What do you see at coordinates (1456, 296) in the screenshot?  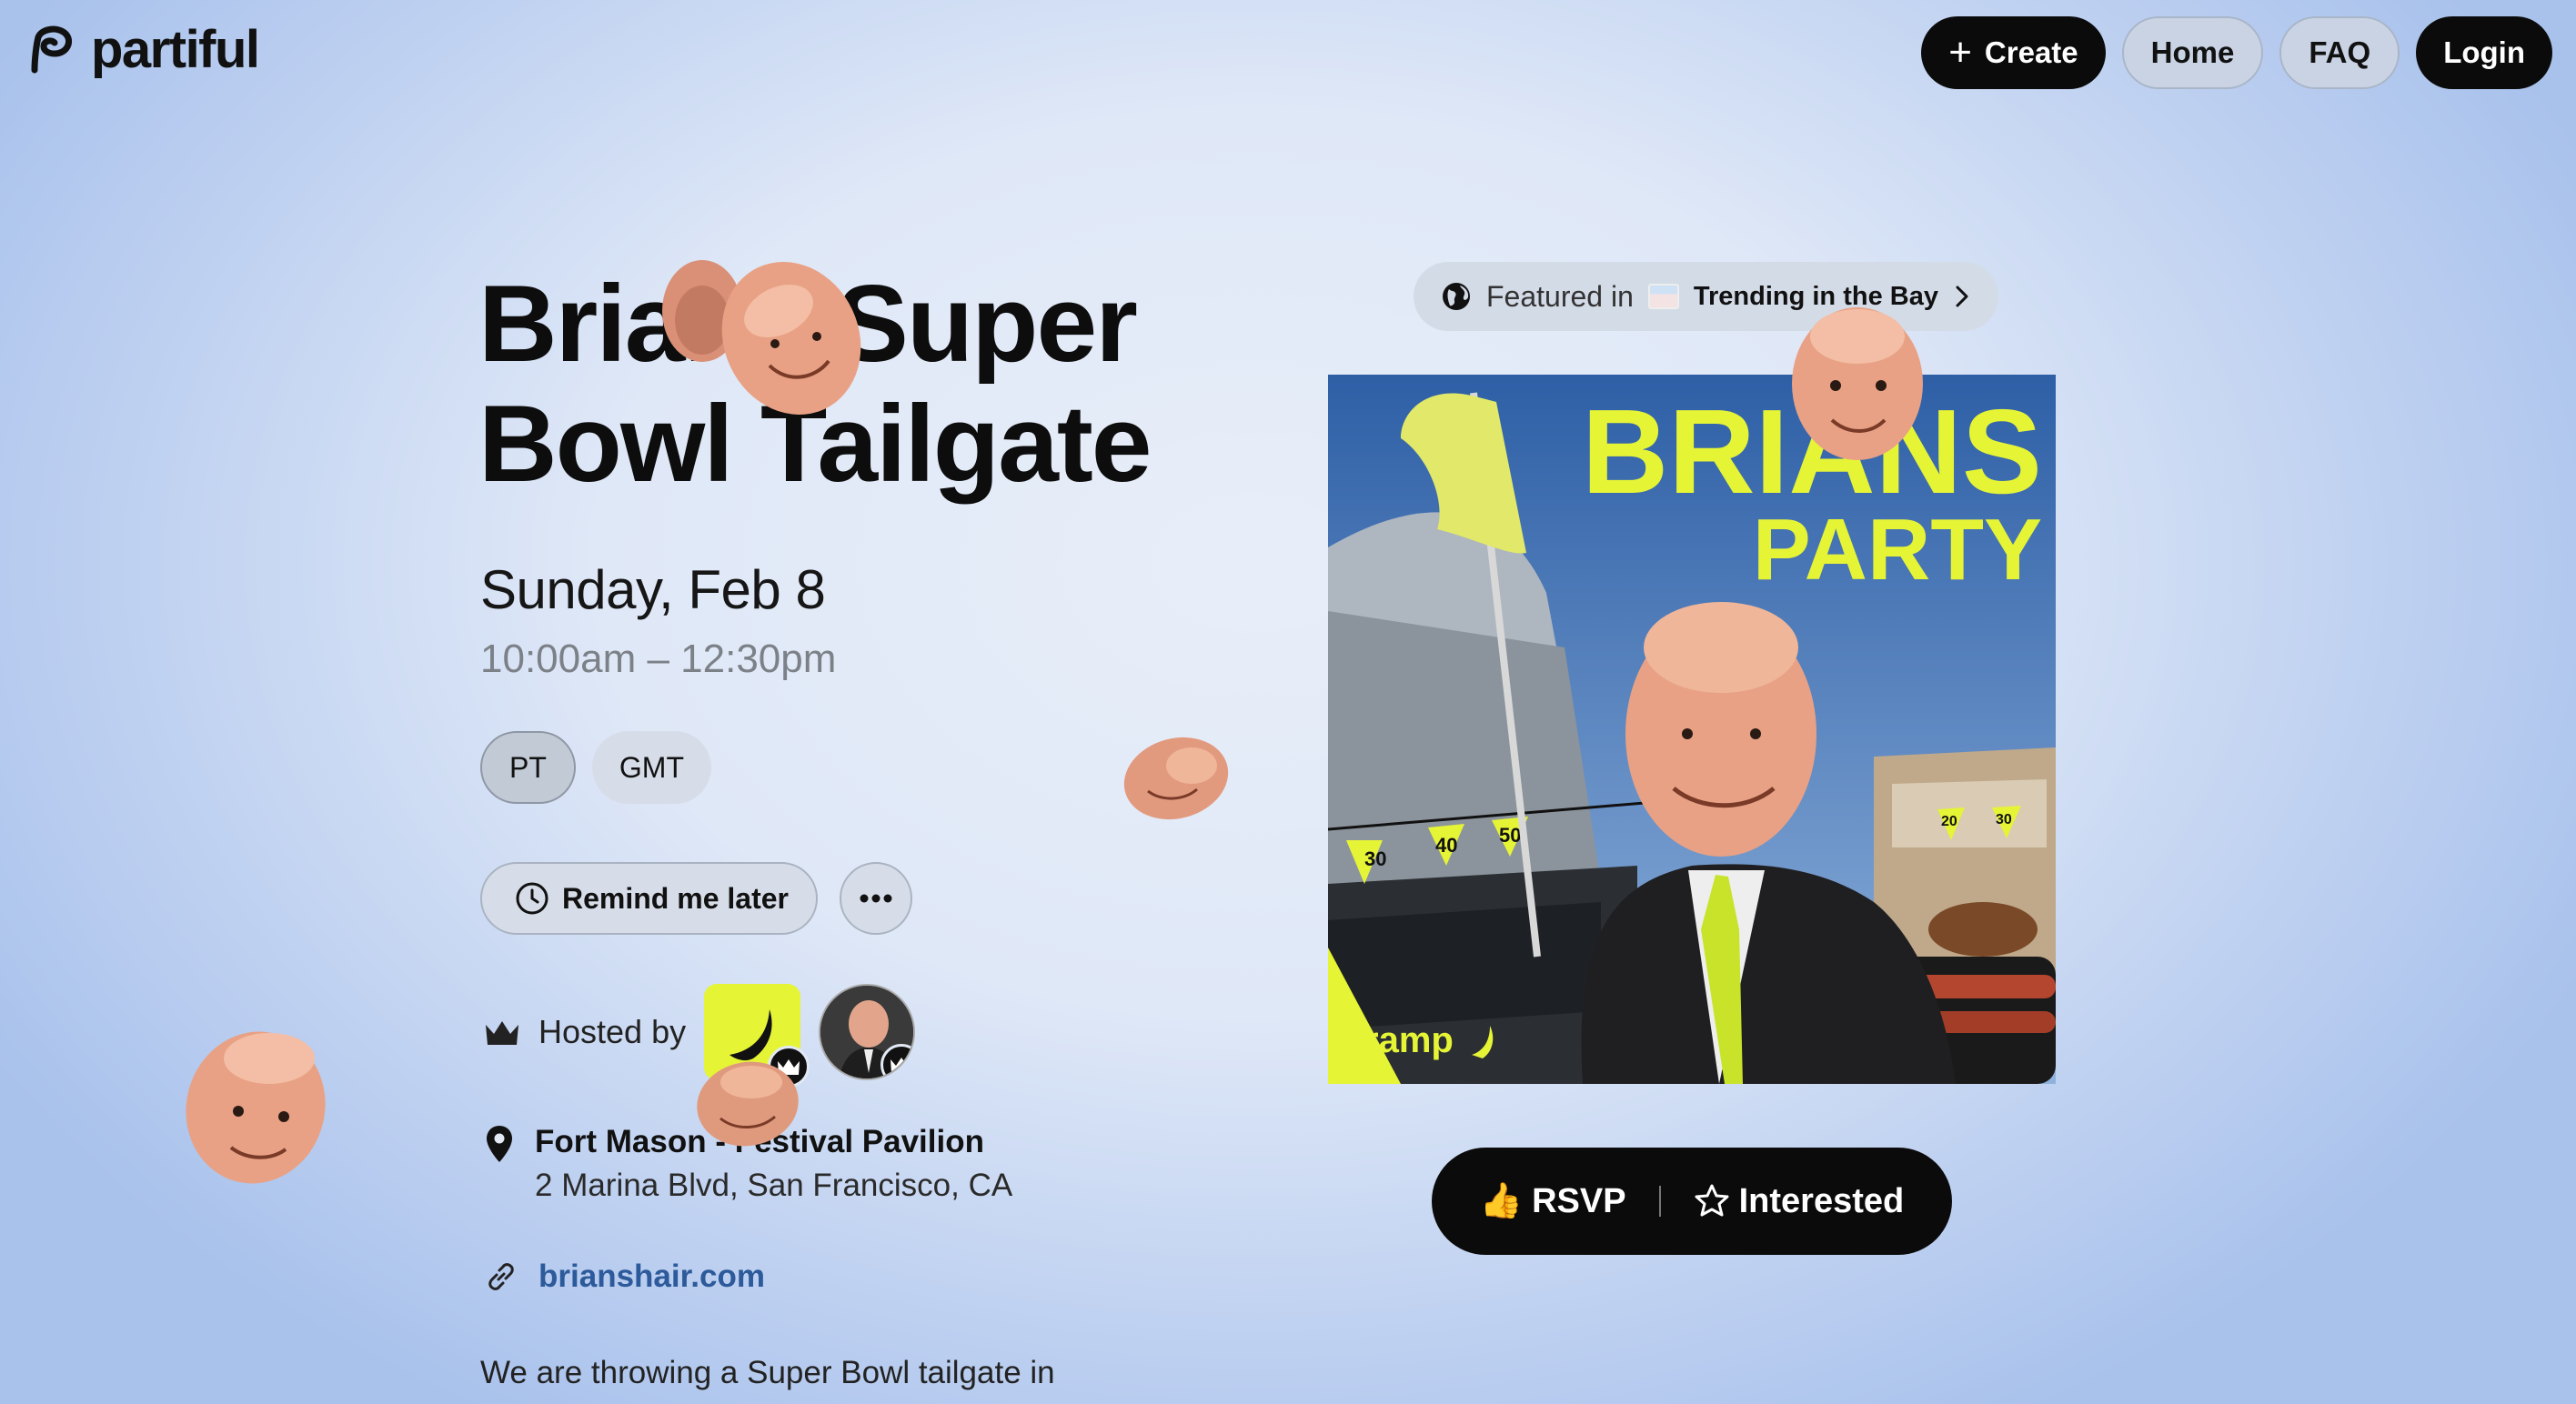 I see `globe-icon` at bounding box center [1456, 296].